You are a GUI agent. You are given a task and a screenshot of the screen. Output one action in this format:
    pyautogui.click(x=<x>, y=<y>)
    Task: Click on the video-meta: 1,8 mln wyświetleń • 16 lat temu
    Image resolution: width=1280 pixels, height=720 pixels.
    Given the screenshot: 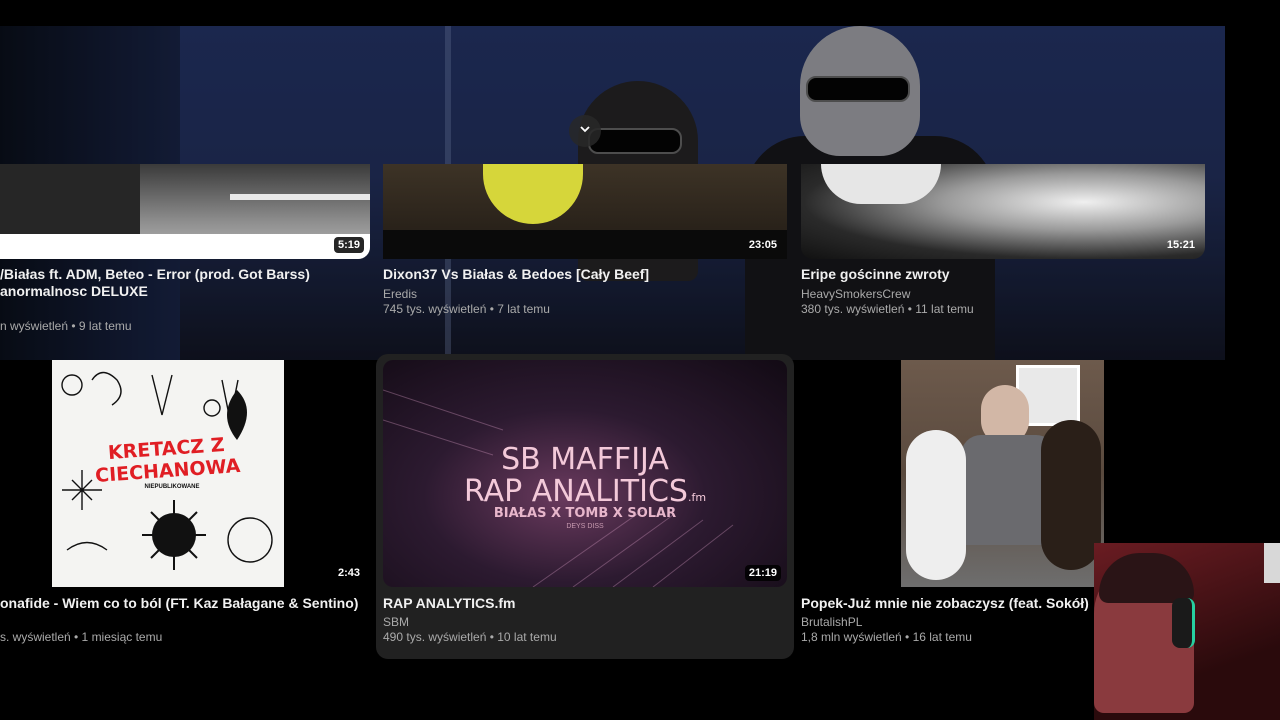 What is the action you would take?
    pyautogui.click(x=886, y=637)
    